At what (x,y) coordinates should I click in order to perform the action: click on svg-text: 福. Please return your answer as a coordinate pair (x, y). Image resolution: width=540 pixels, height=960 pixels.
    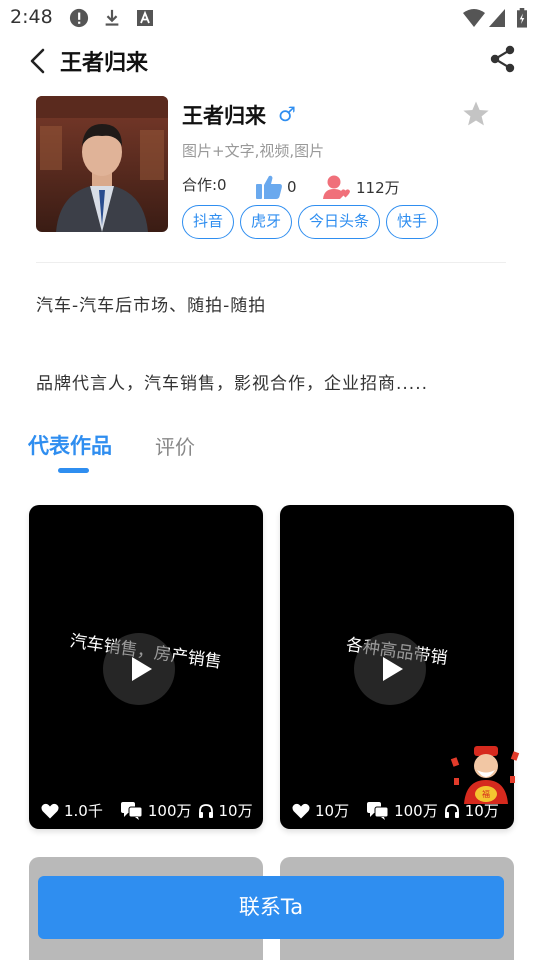
    Looking at the image, I should click on (486, 794).